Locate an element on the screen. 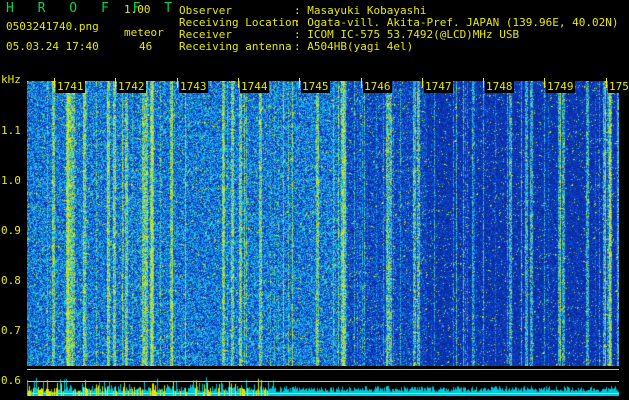 This screenshot has height=400, width=629. y-tick-label: 0.6 is located at coordinates (11, 380).